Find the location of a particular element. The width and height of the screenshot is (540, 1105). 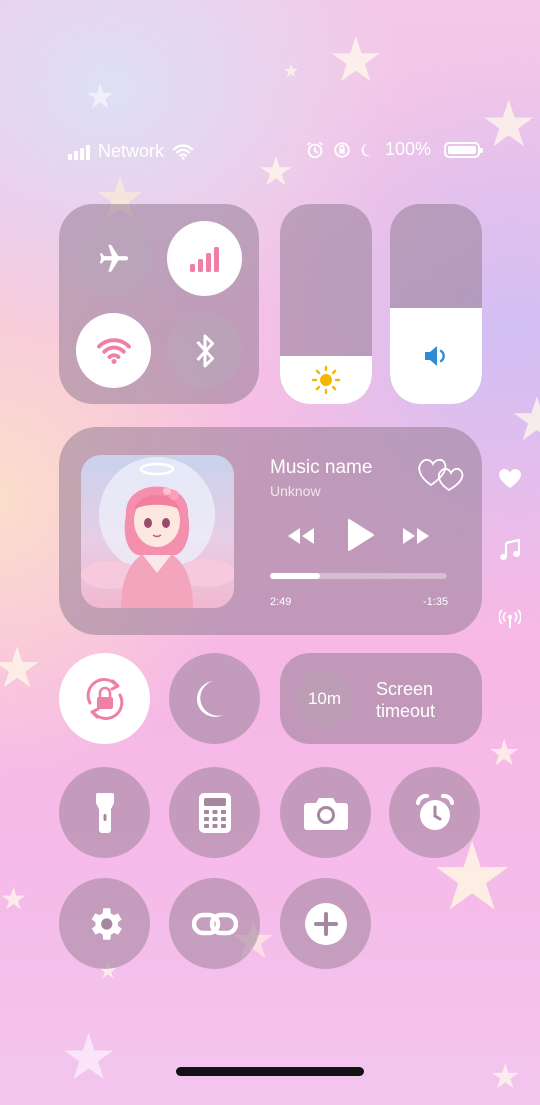

battery-icon is located at coordinates (463, 149).